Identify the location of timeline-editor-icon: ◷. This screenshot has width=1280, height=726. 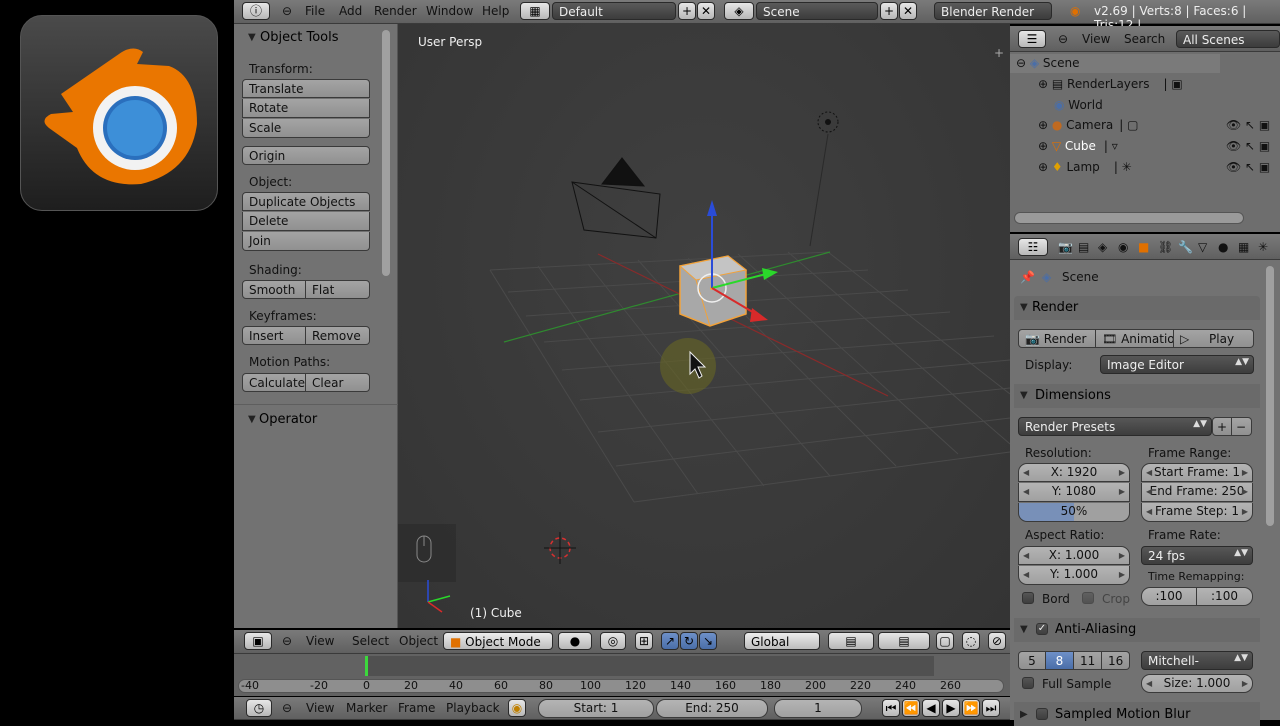
(259, 708).